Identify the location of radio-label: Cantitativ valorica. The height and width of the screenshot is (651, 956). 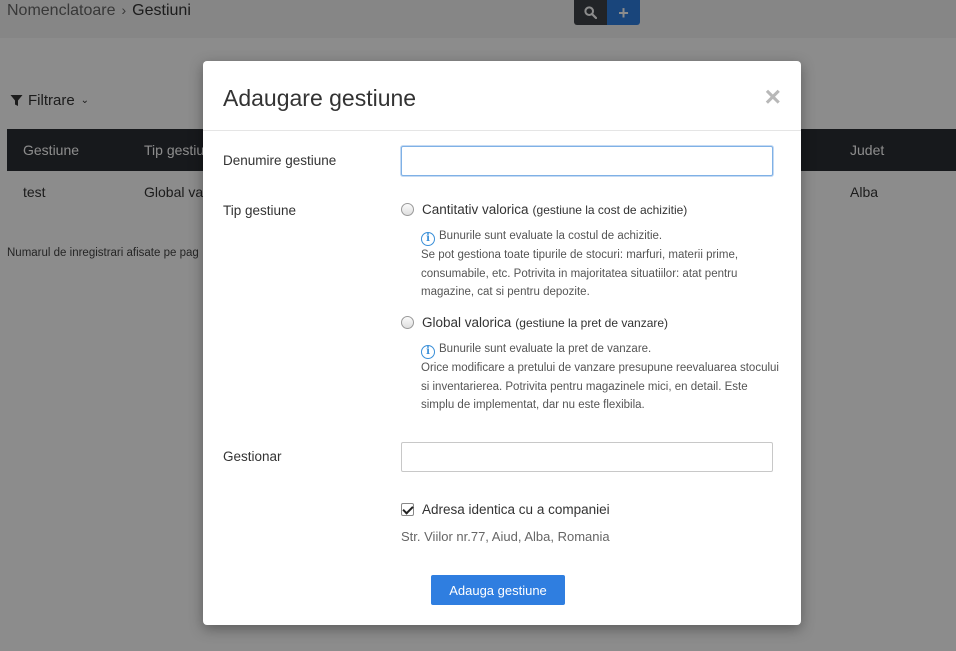
(475, 209).